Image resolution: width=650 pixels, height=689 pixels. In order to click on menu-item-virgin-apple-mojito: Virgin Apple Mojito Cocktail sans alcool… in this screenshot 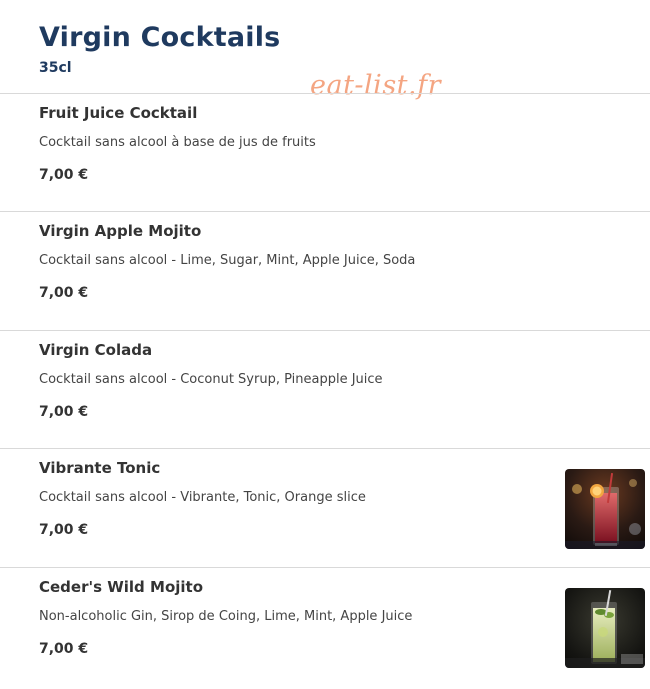, I will do `click(299, 261)`.